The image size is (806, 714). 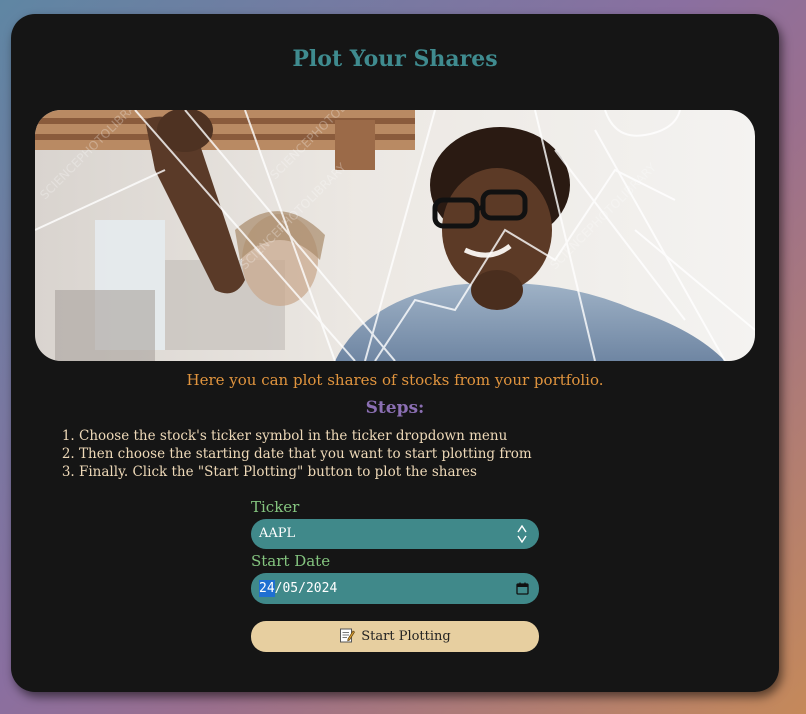 I want to click on start-plotting-label: Start Plotting, so click(x=406, y=636).